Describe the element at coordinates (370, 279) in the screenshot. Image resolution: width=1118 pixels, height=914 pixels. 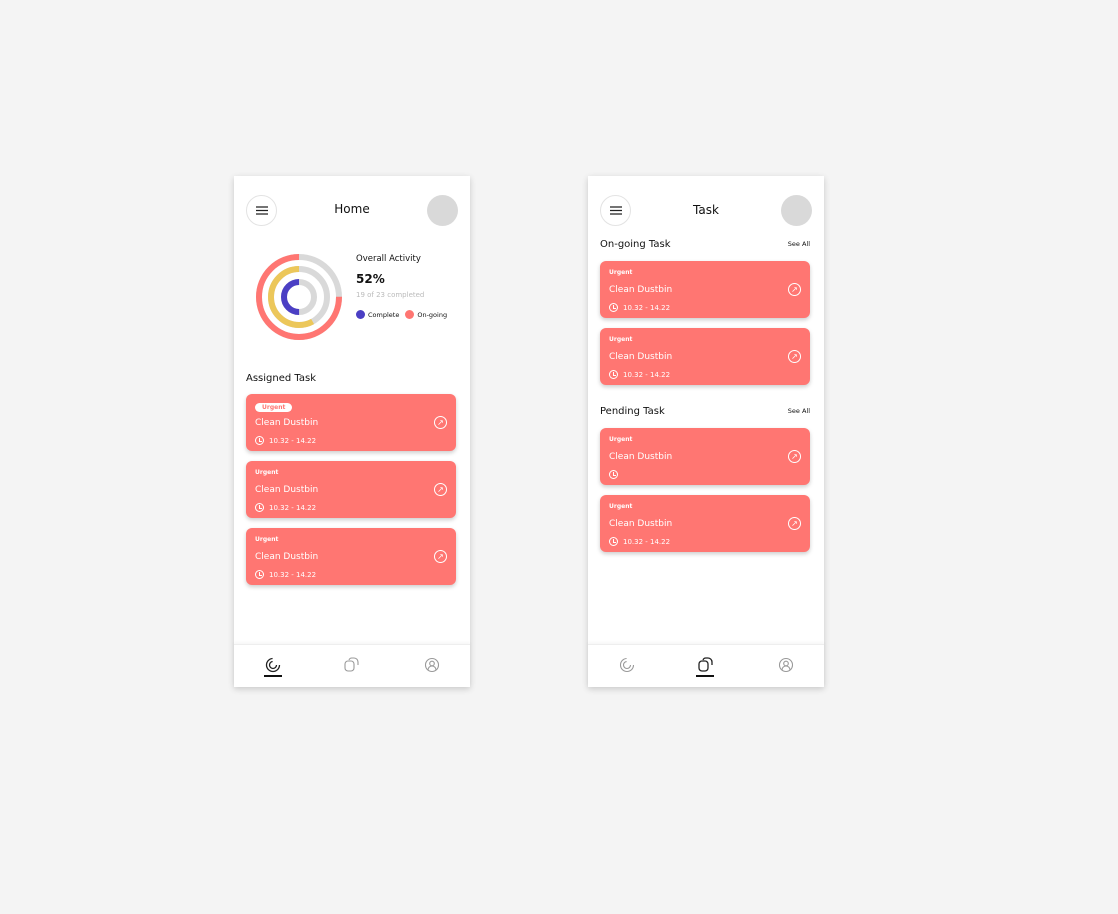
I see `activity-percent: 52%` at that location.